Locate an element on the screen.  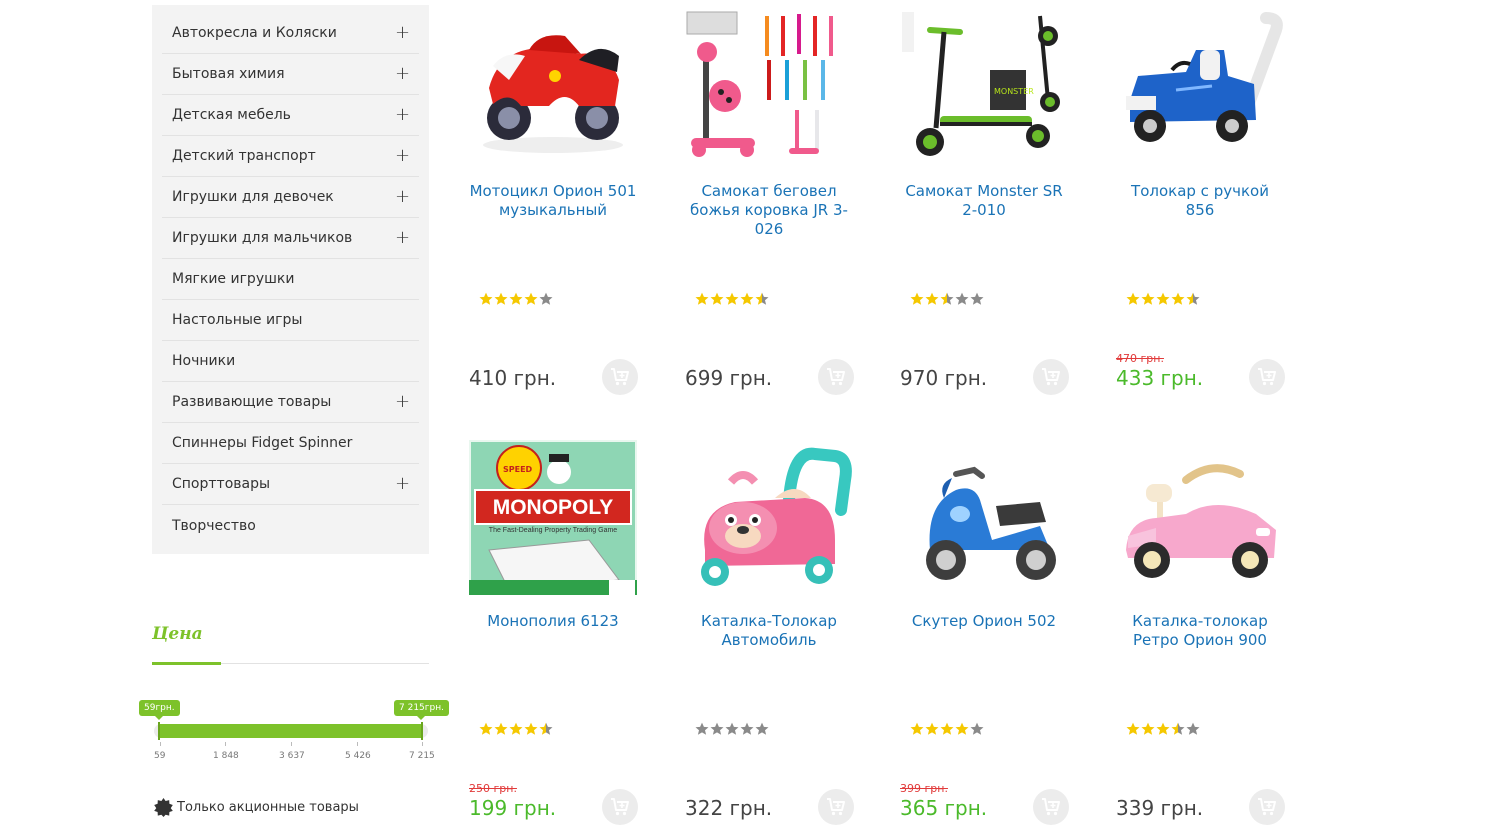
category-item: Мягкие игрушки is located at coordinates (290, 279).